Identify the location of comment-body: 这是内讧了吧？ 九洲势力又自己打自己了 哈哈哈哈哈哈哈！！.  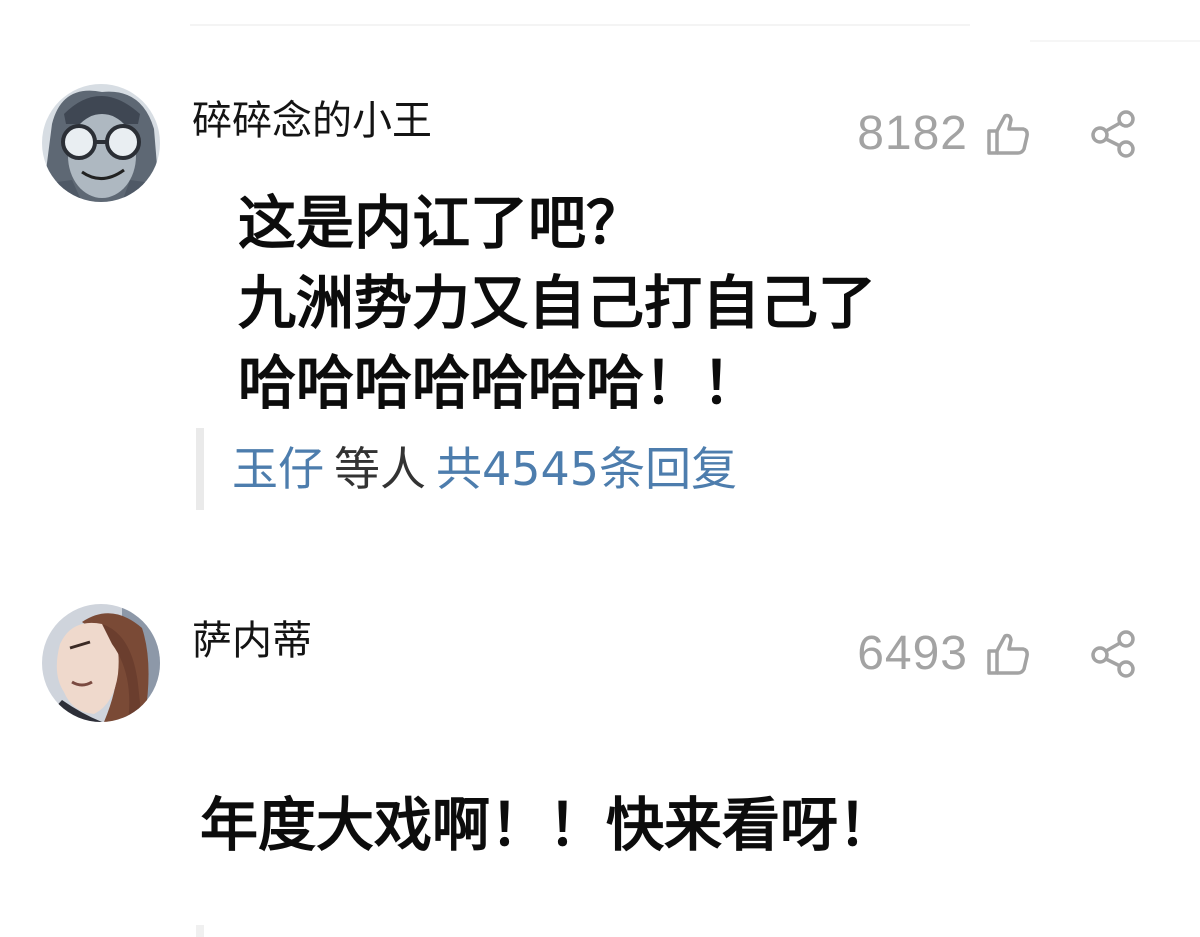
(557, 303).